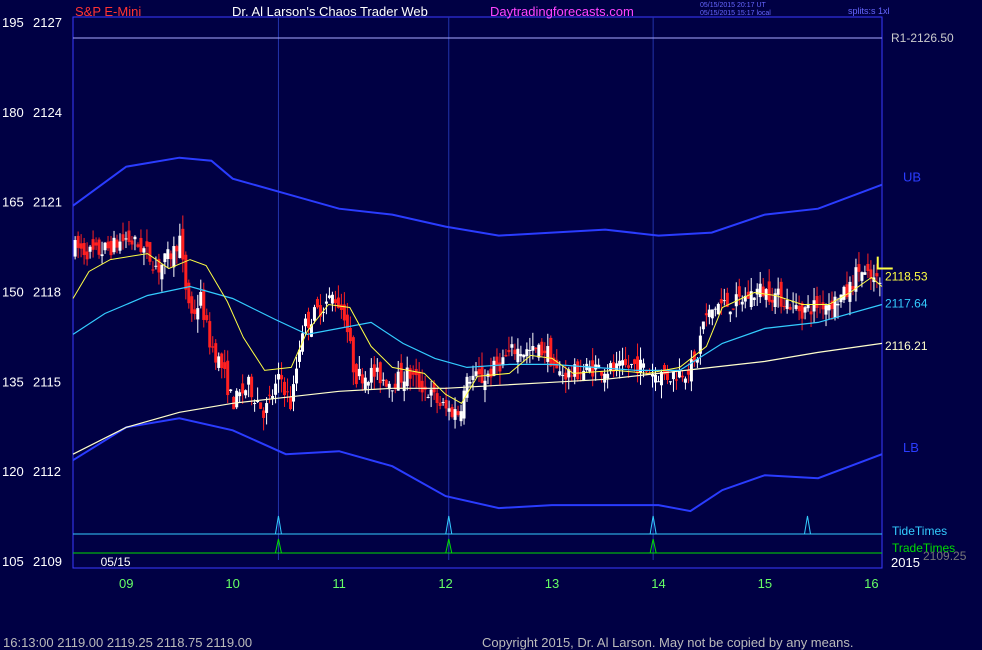 The height and width of the screenshot is (650, 982). What do you see at coordinates (47, 22) in the screenshot?
I see `y-tick-right: 2127` at bounding box center [47, 22].